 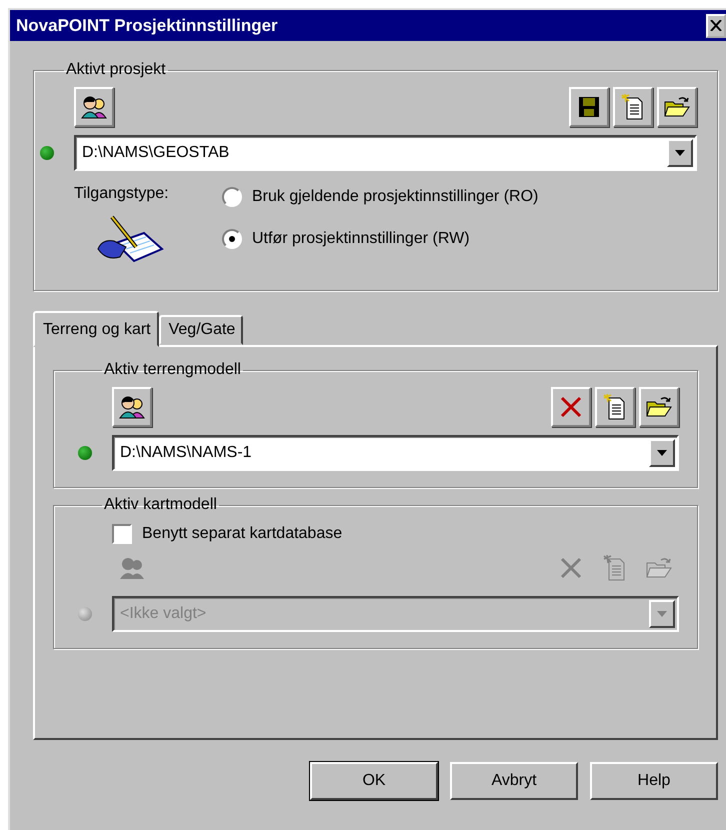 What do you see at coordinates (147, 26) in the screenshot?
I see `window-title: NovaPOINT Prosjektinnstillinger` at bounding box center [147, 26].